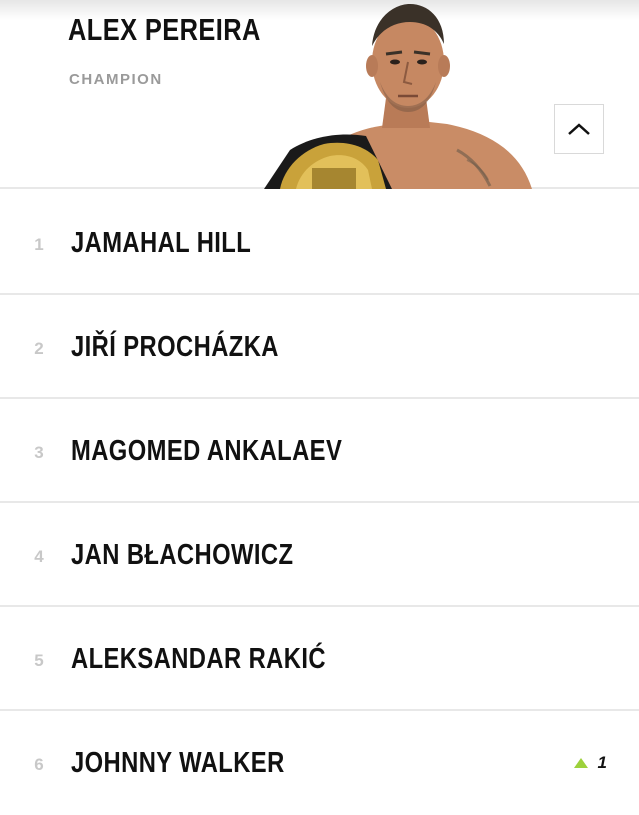 The image size is (639, 815). Describe the element at coordinates (39, 660) in the screenshot. I see `rank-number: 5` at that location.